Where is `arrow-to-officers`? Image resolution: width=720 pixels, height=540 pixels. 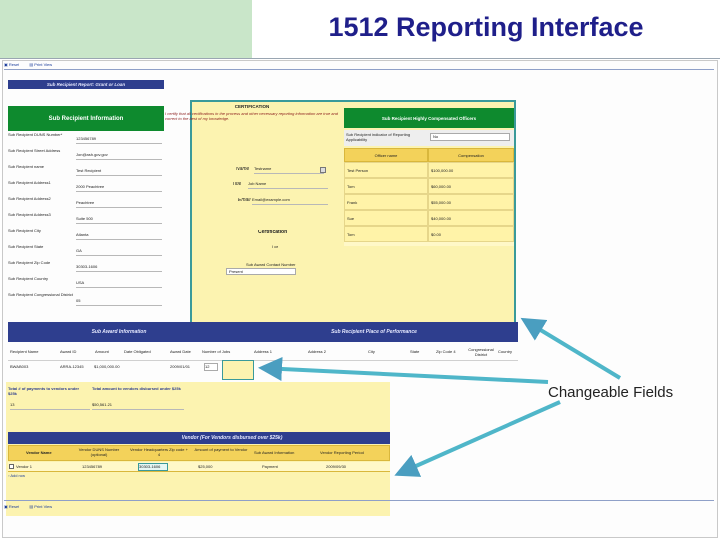 arrow-to-officers is located at coordinates (571, 348).